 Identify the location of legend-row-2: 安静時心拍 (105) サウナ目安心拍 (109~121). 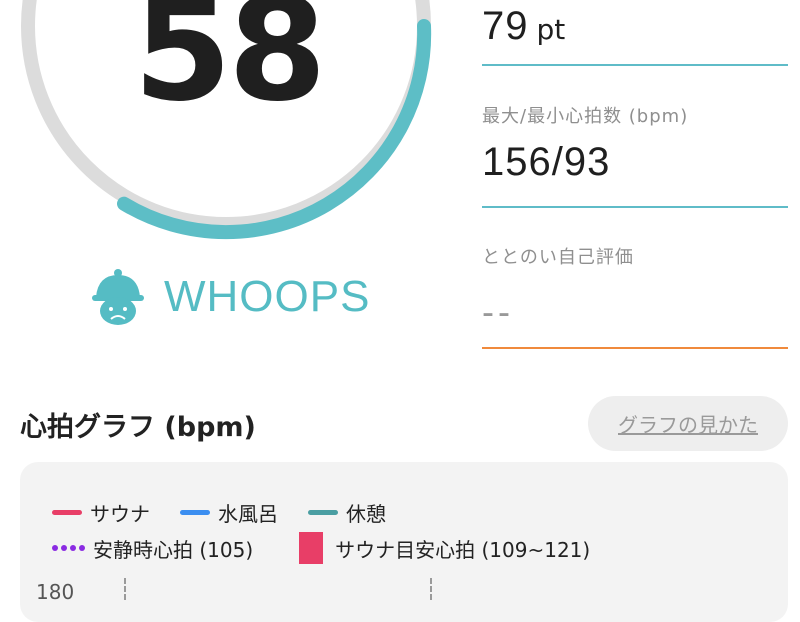
(321, 548).